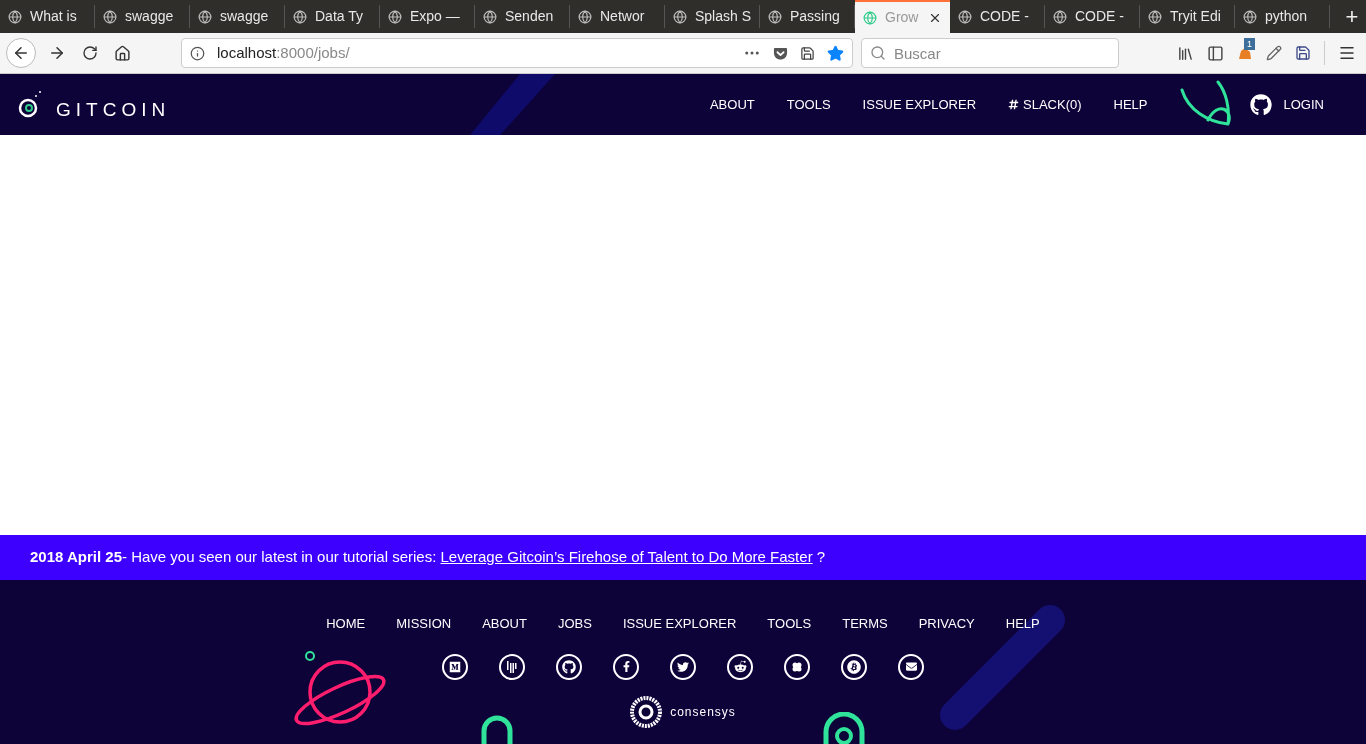  Describe the element at coordinates (1249, 44) in the screenshot. I see `notification-badge: 1` at that location.